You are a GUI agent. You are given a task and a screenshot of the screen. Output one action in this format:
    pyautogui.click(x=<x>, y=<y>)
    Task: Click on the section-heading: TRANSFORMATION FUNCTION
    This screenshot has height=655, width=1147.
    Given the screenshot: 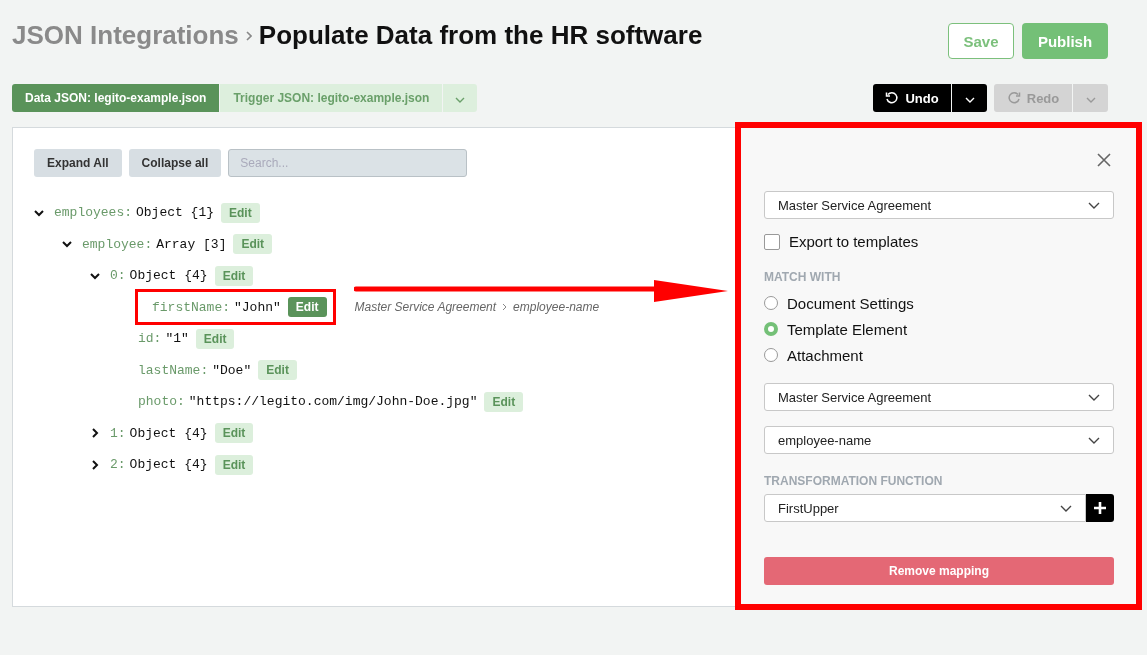 What is the action you would take?
    pyautogui.click(x=854, y=481)
    